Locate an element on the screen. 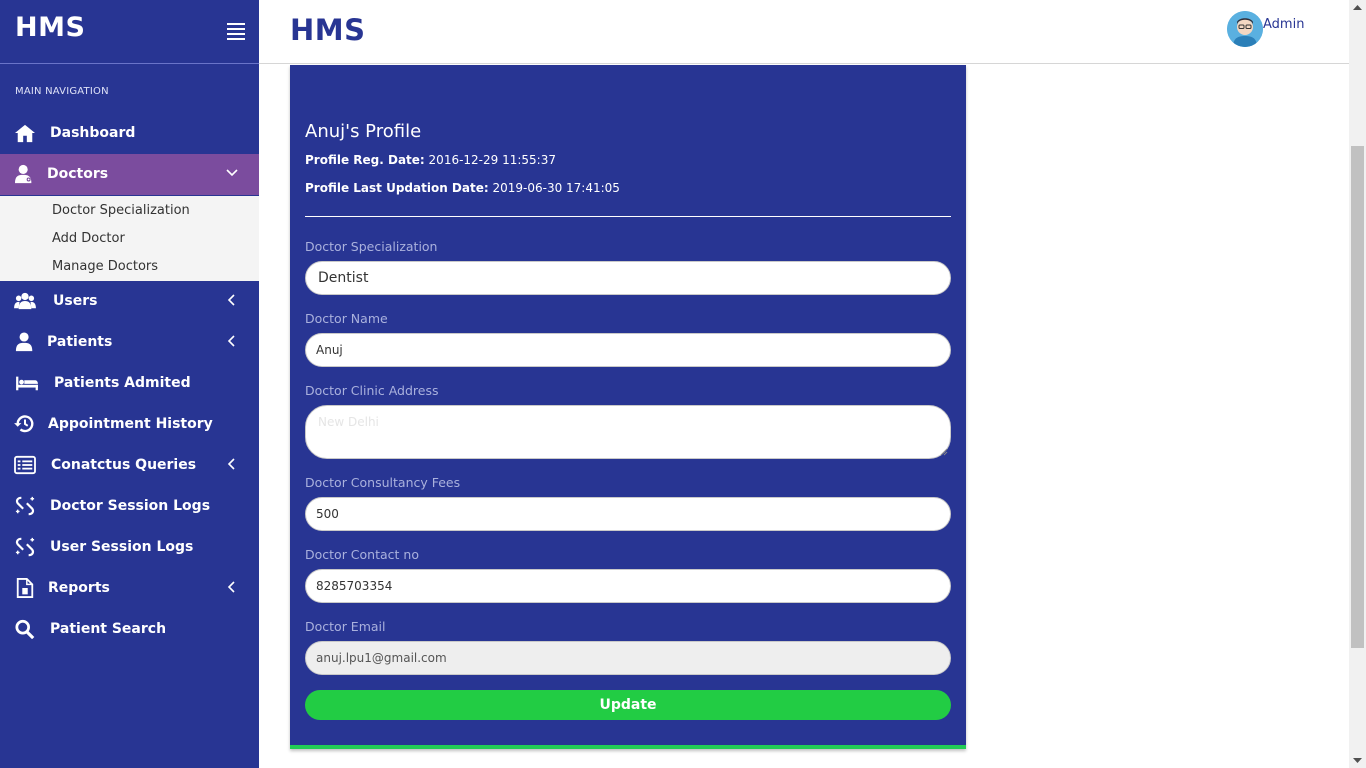 This screenshot has height=768, width=1366. consultancy-fees-input: 500 is located at coordinates (628, 514).